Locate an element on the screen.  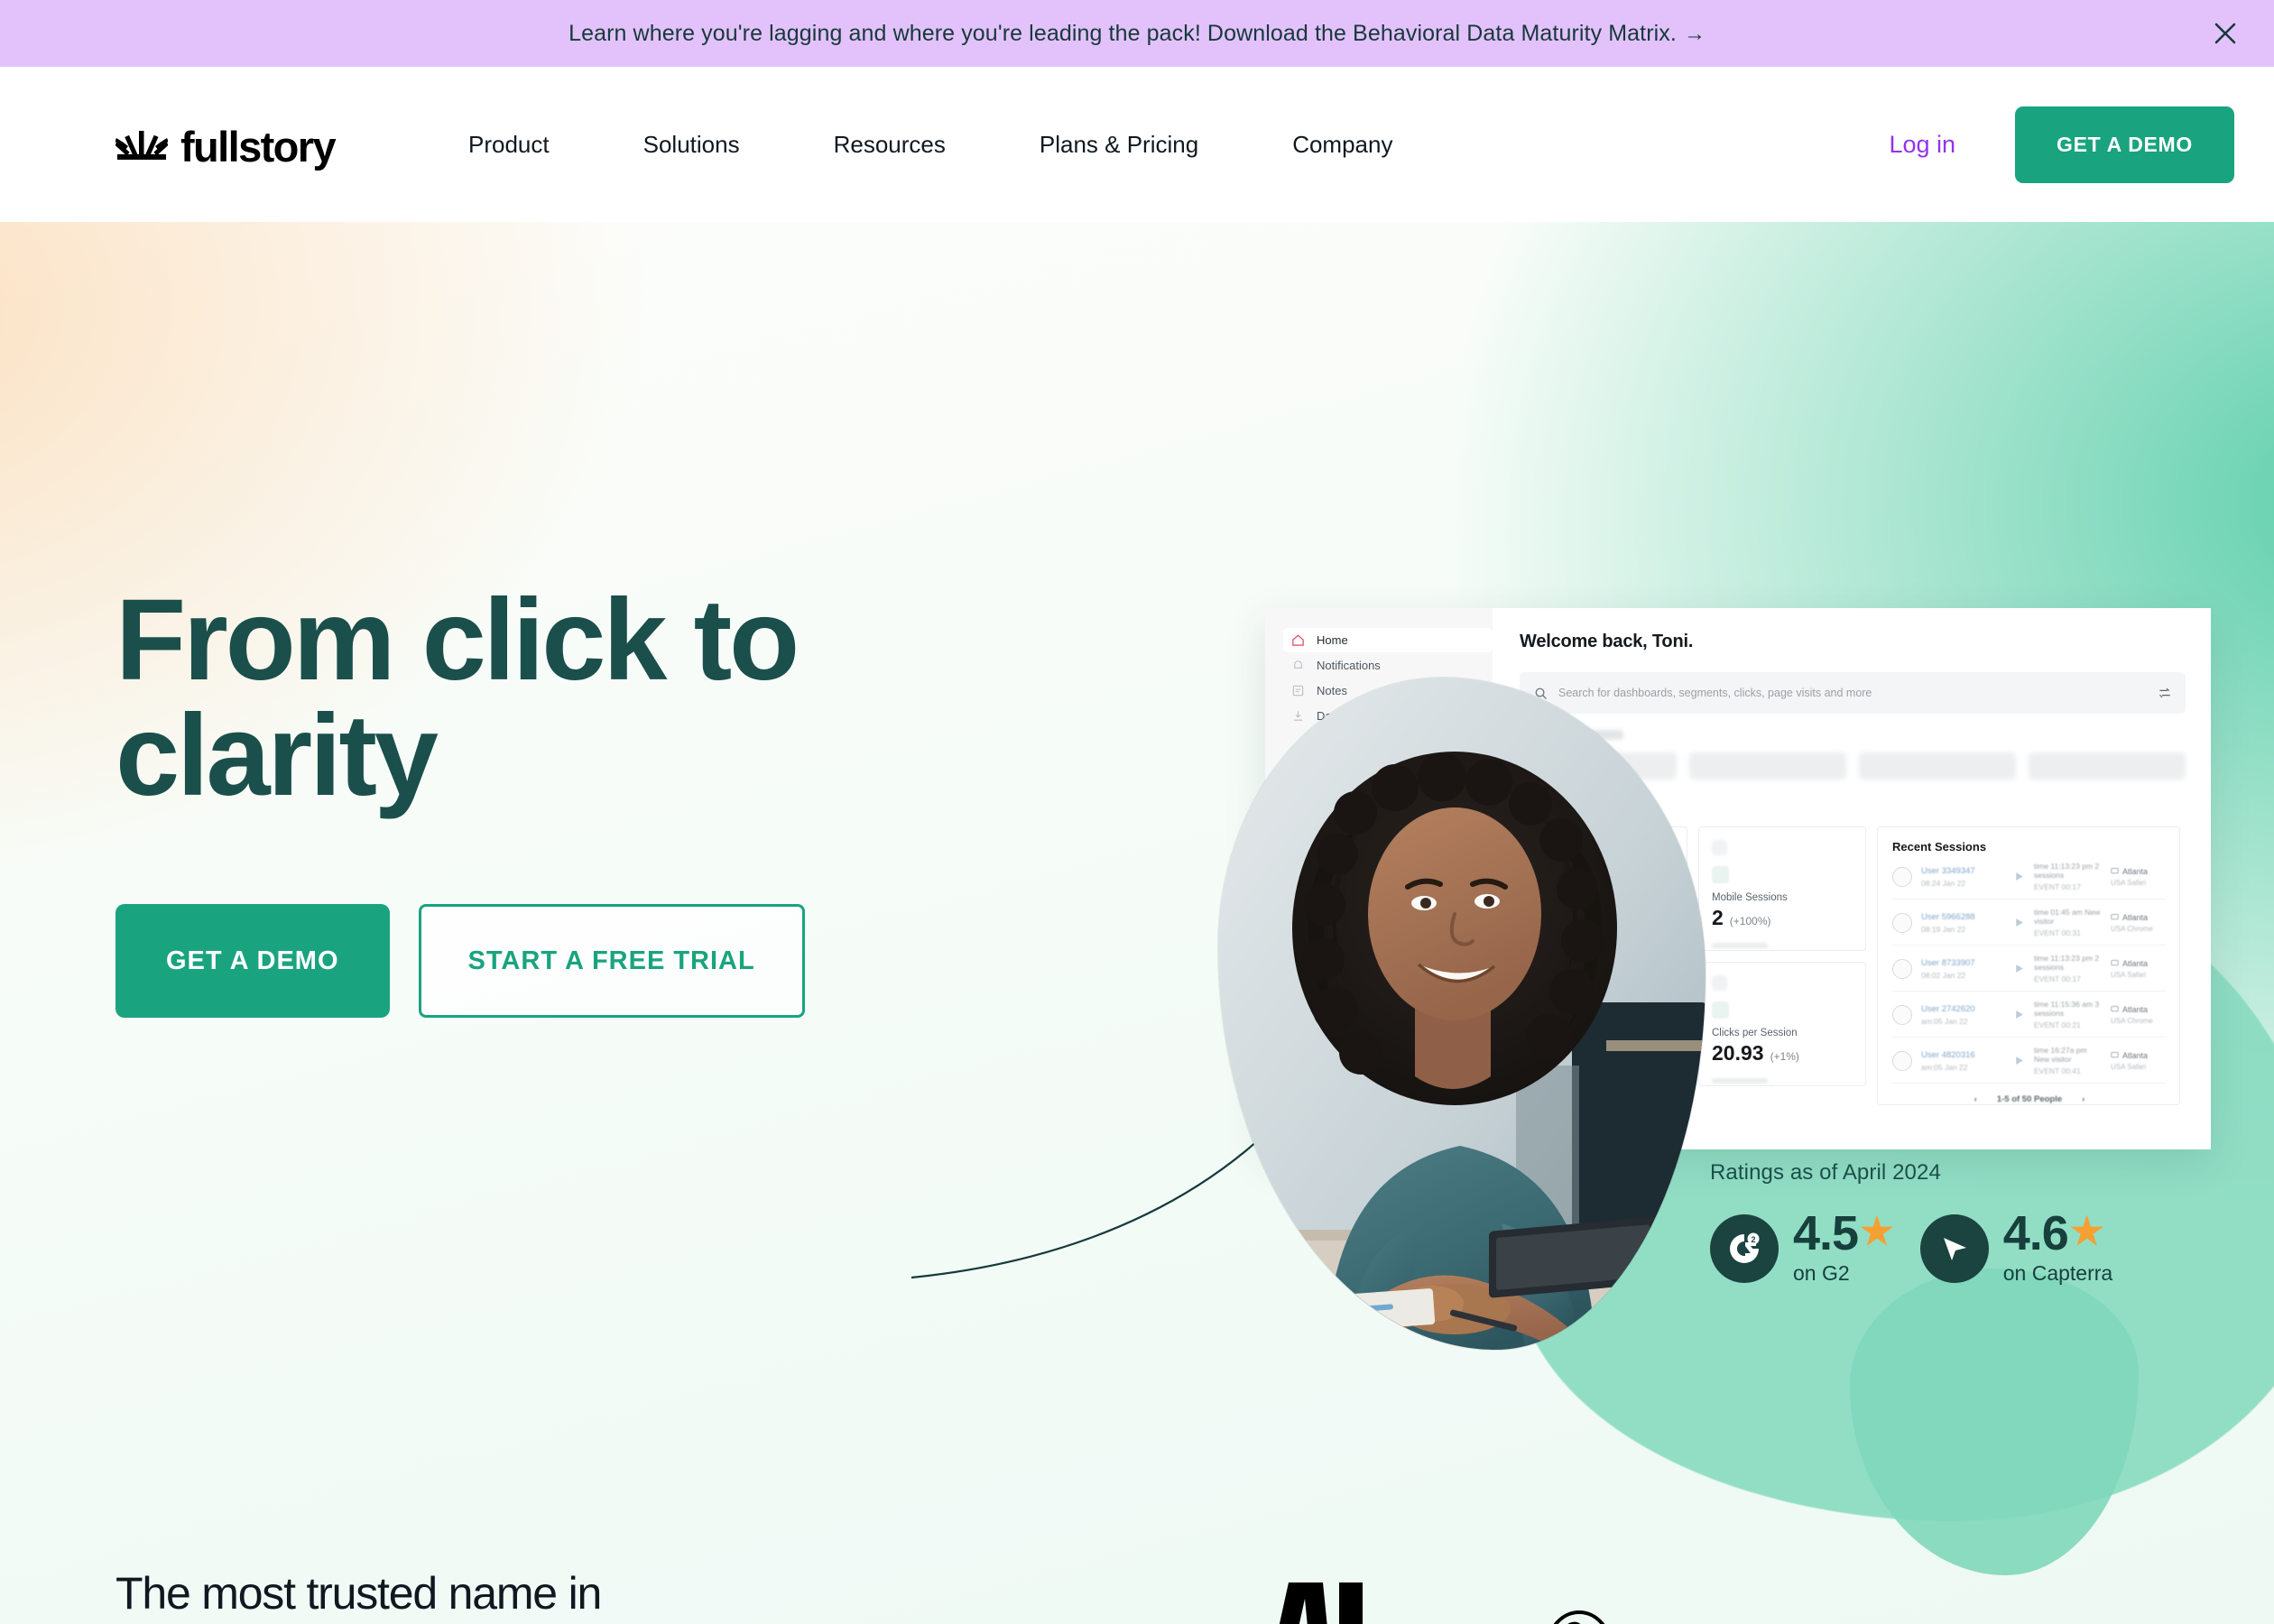
nav-item-plans-pricing: Plans & Pricing is located at coordinates (1119, 145).